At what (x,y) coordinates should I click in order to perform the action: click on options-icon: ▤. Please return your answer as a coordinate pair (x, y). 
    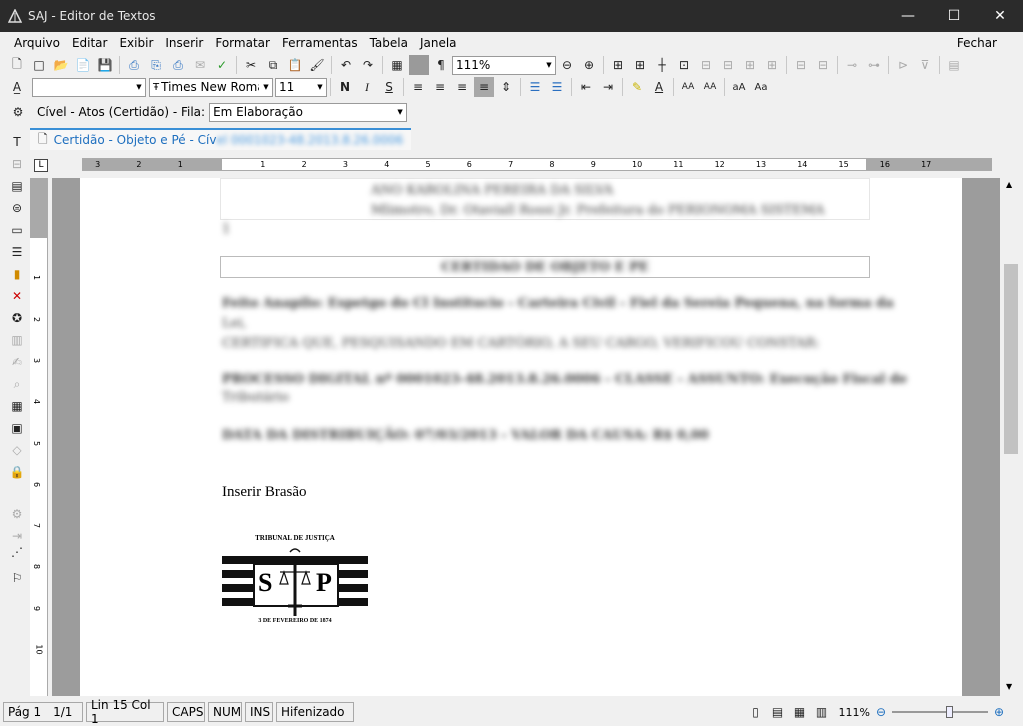
    Looking at the image, I should click on (954, 65).